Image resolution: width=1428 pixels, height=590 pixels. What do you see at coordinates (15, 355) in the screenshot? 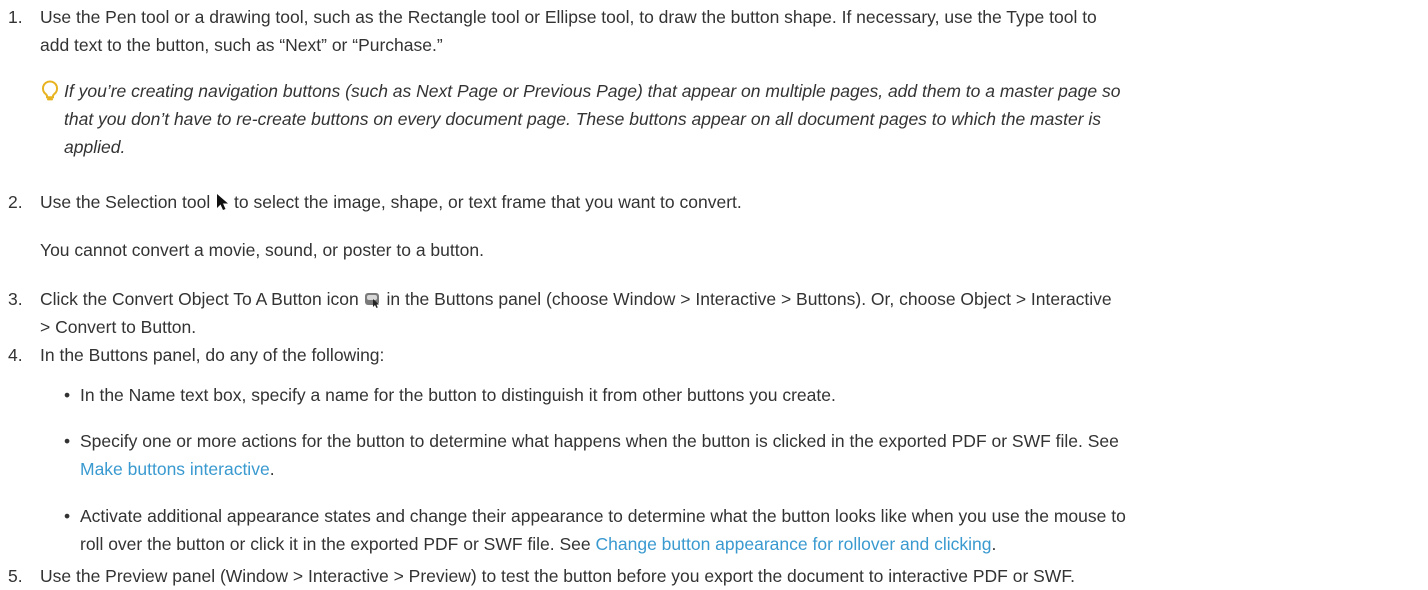
I see `step-number: 4.` at bounding box center [15, 355].